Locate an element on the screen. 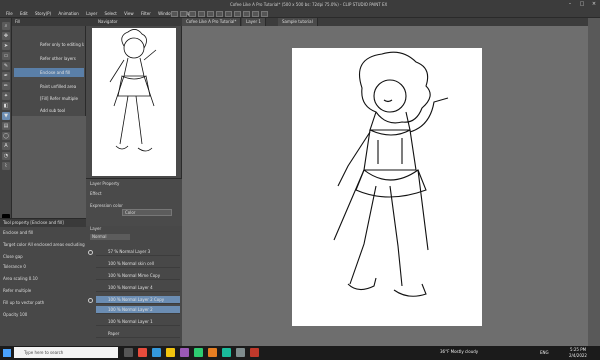  zoom-icon: ⌕ is located at coordinates (6, 26).